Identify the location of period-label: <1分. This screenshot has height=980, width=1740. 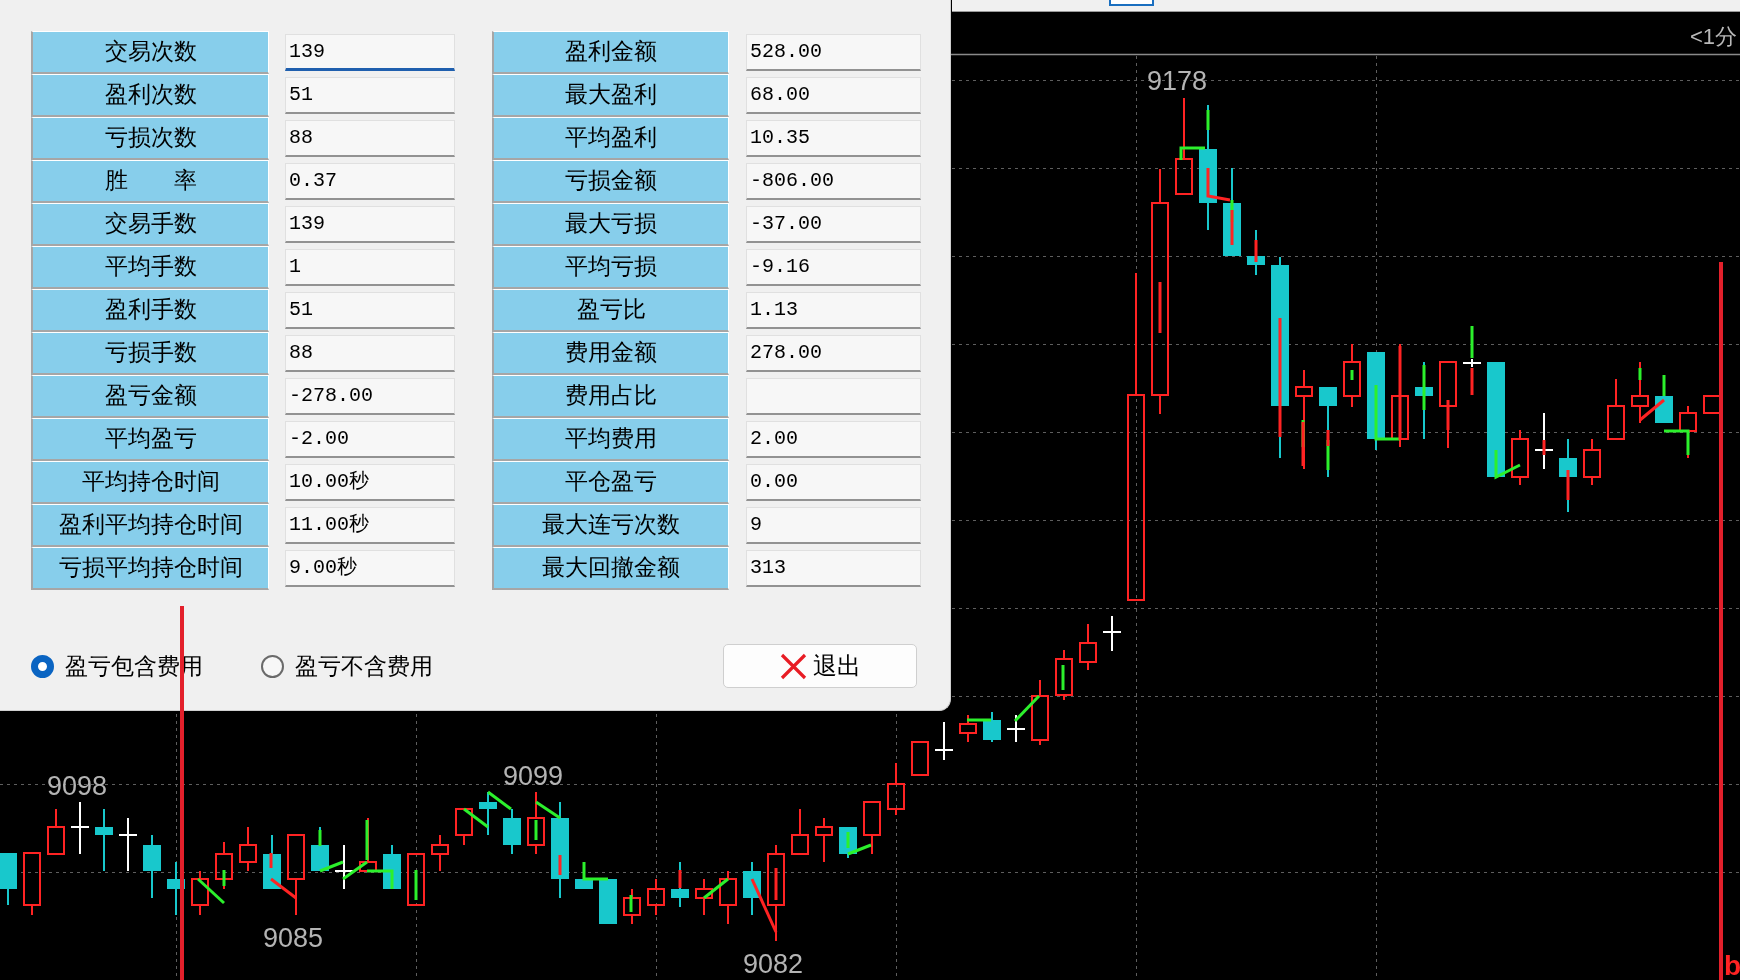
(1713, 36).